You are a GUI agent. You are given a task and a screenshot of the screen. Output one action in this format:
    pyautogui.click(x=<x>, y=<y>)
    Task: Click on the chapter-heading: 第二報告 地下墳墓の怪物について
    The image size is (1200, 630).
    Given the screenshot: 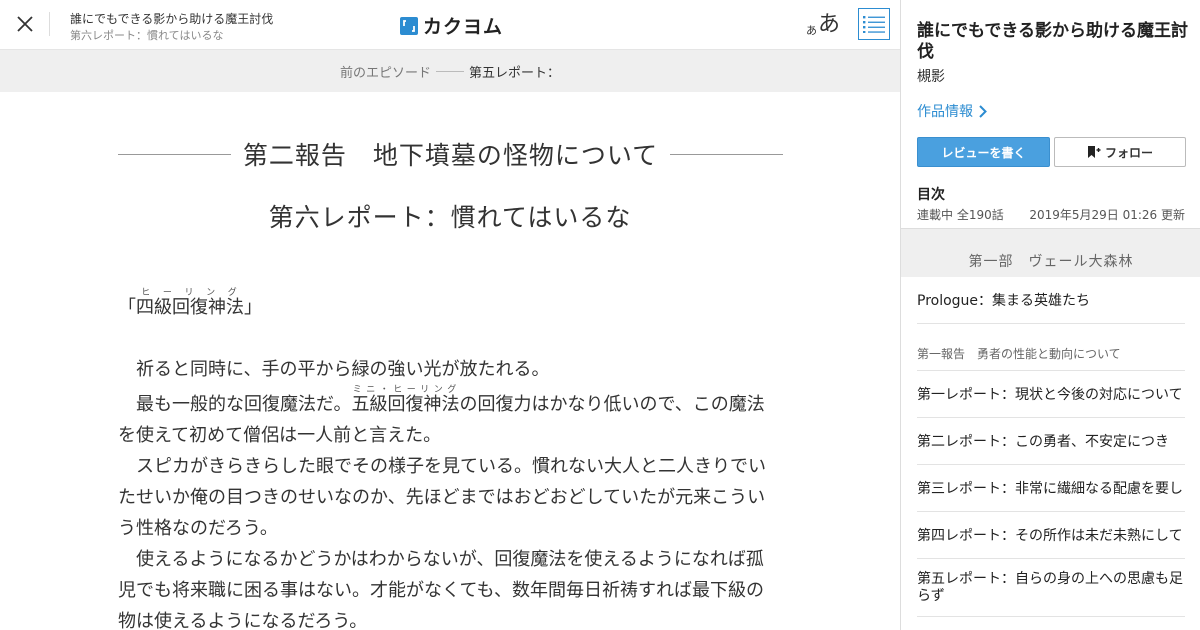 What is the action you would take?
    pyautogui.click(x=451, y=154)
    